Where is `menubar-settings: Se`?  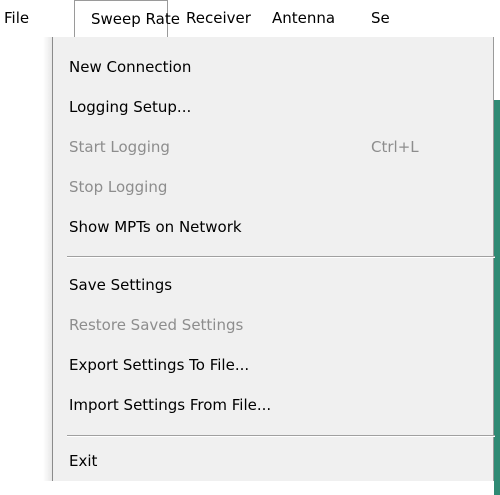
menubar-settings: Se is located at coordinates (380, 19).